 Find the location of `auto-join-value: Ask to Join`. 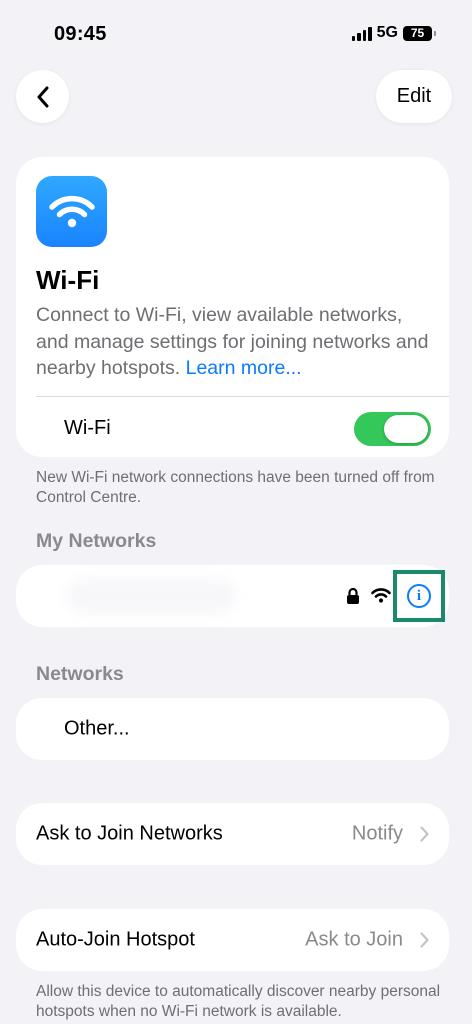

auto-join-value: Ask to Join is located at coordinates (354, 939).